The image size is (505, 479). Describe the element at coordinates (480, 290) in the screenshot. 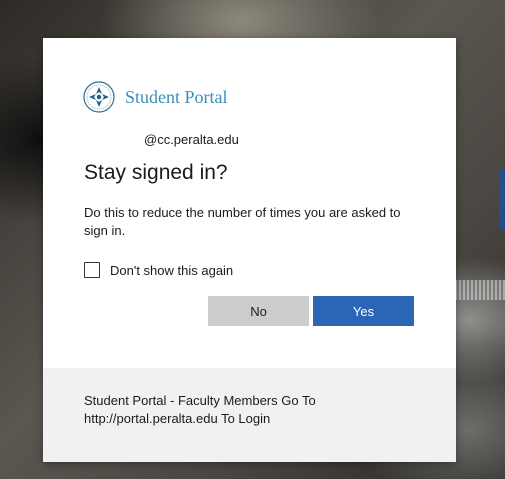

I see `background-notebook` at that location.